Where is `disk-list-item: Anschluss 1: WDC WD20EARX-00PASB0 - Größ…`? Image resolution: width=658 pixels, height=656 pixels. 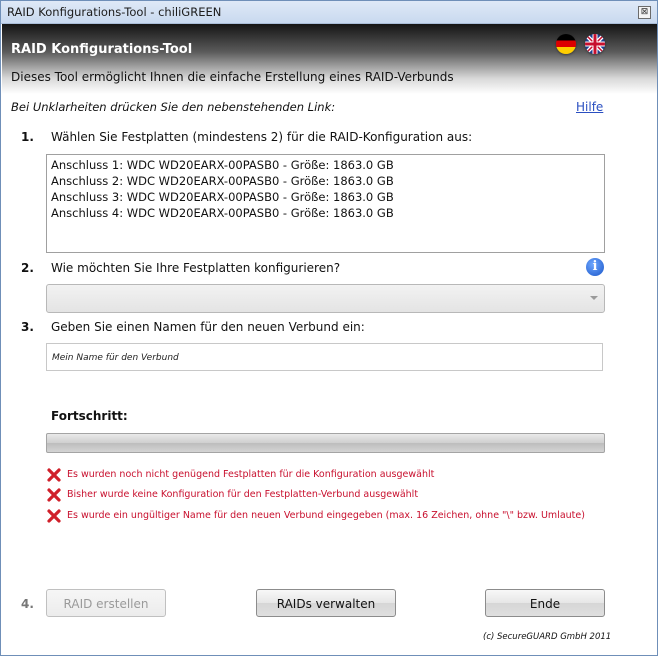
disk-list-item: Anschluss 1: WDC WD20EARX-00PASB0 - Größ… is located at coordinates (325, 165).